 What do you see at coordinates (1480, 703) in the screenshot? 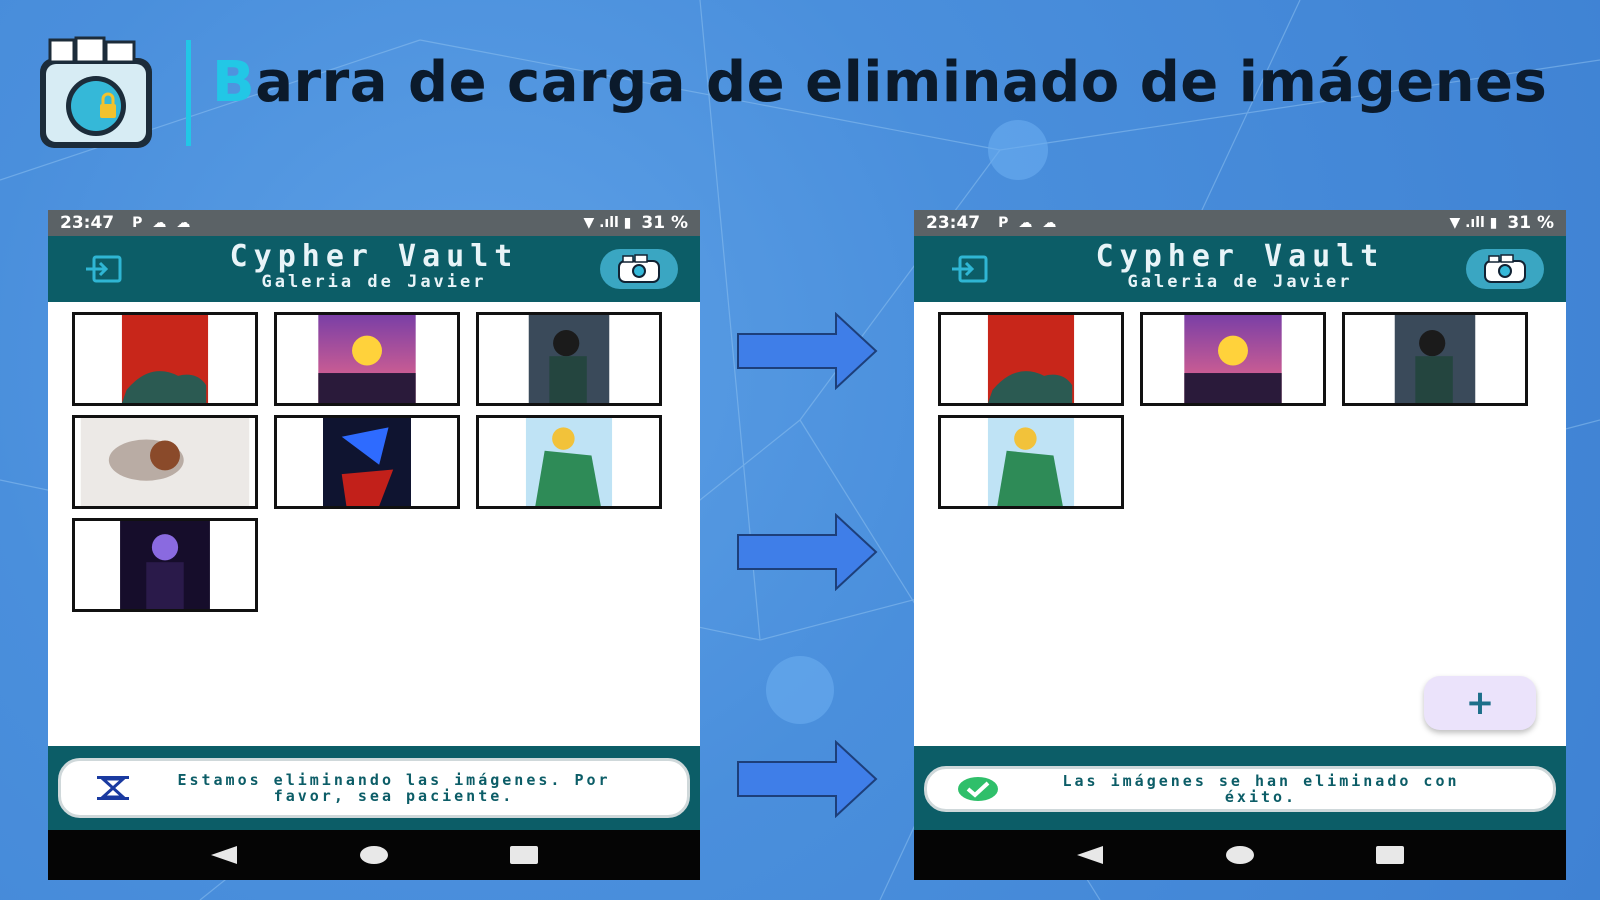
I see `add-image-button: +` at bounding box center [1480, 703].